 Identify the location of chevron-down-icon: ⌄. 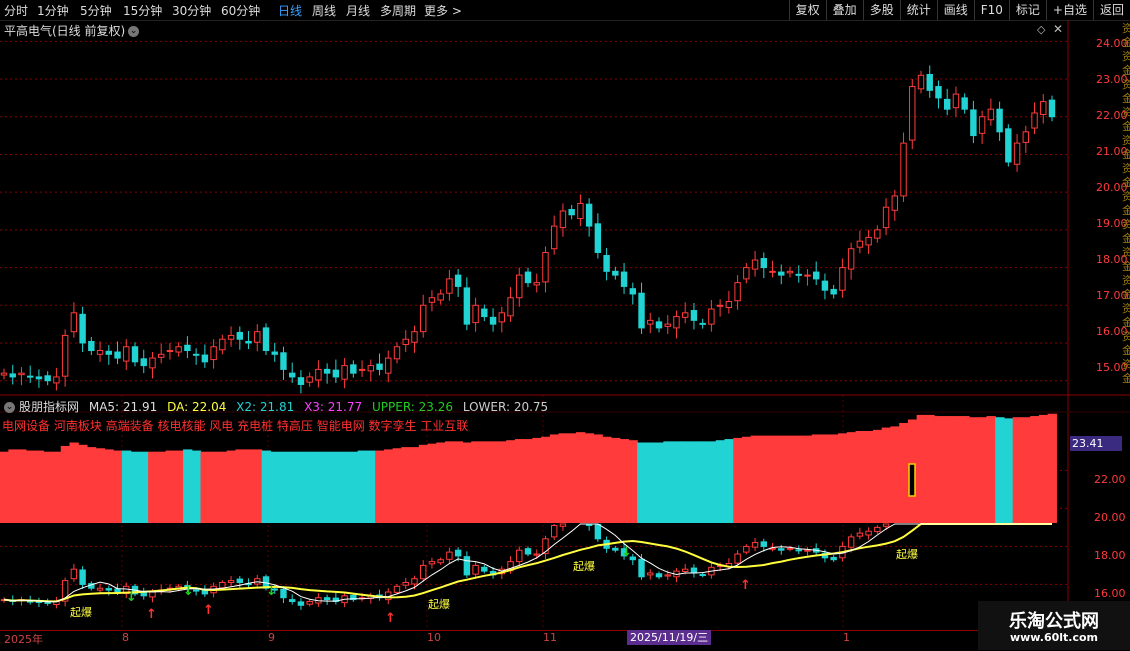
(9, 407).